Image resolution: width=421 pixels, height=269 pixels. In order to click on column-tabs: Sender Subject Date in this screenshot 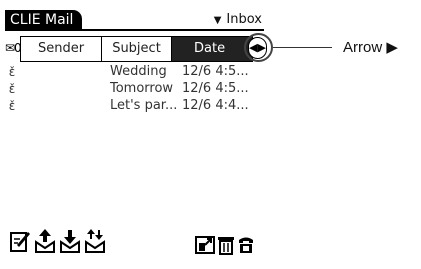, I will do `click(136, 49)`.